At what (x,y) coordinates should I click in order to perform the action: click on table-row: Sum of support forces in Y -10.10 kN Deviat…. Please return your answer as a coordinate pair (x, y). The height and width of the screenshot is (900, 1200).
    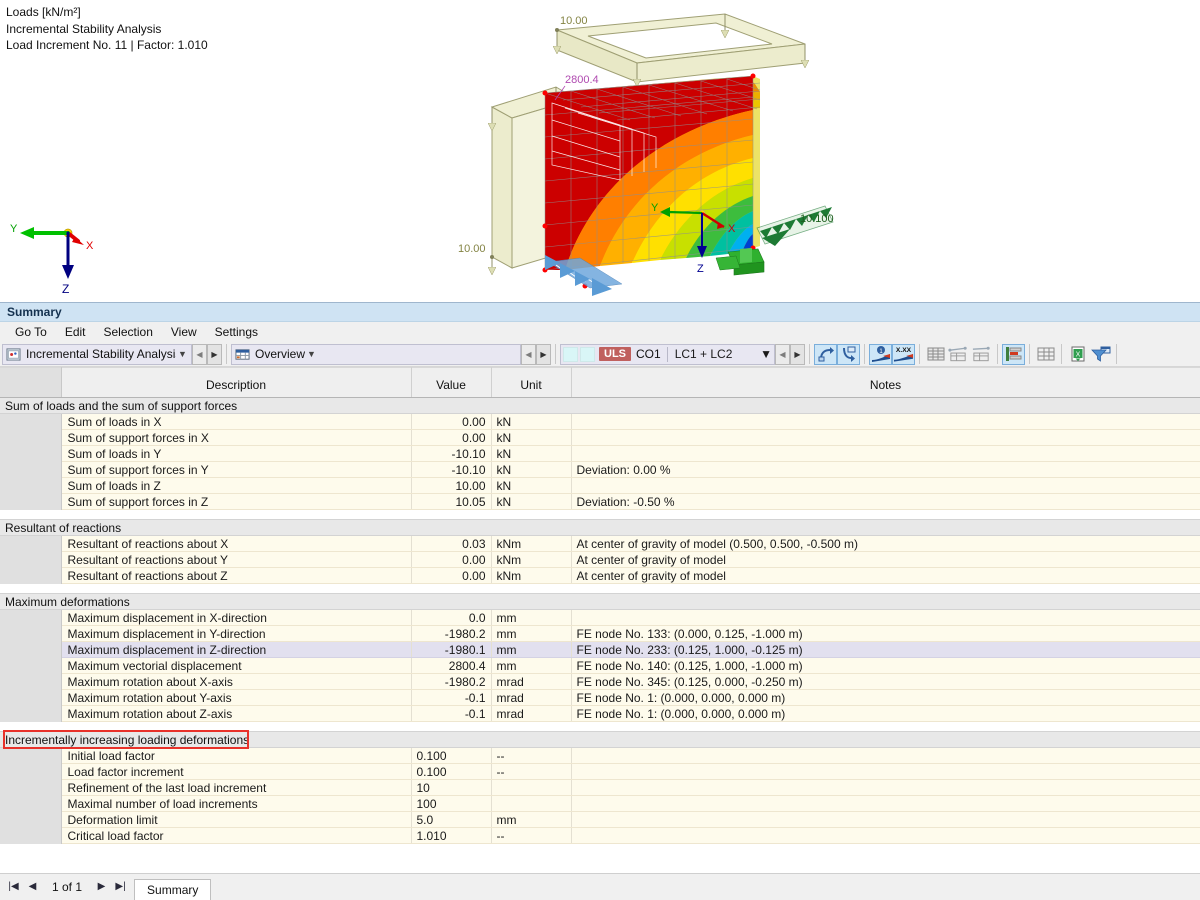
    Looking at the image, I should click on (600, 469).